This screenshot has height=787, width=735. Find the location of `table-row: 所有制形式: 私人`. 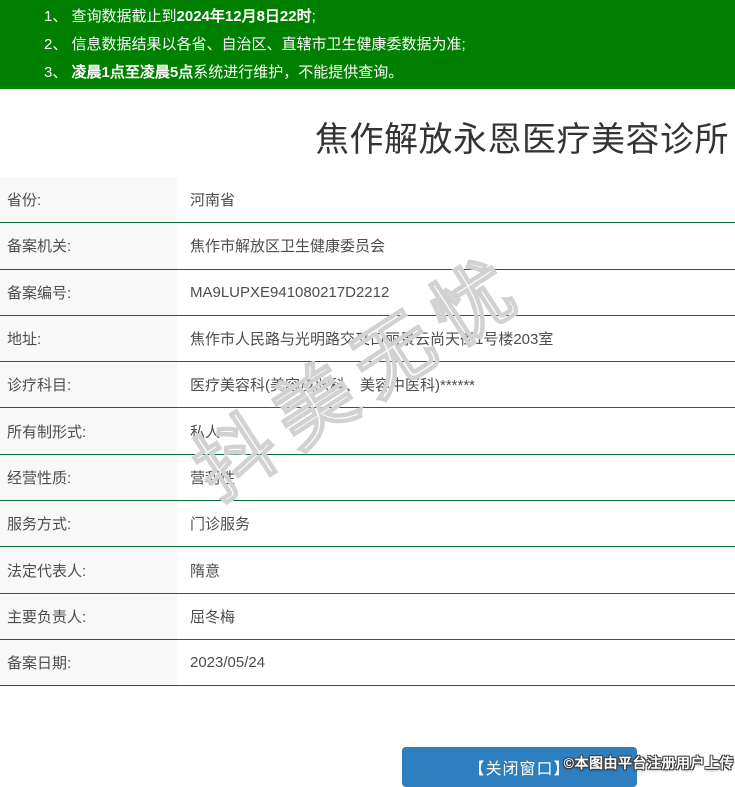

table-row: 所有制形式: 私人 is located at coordinates (367, 431).